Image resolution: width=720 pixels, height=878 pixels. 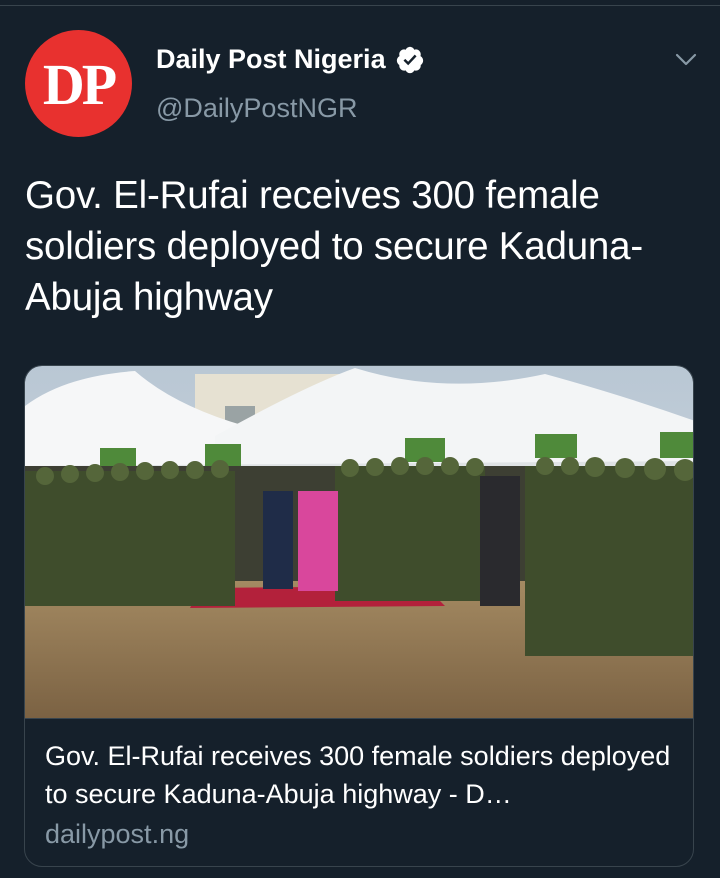 I want to click on display-name: Daily Post Nigeria, so click(x=271, y=59).